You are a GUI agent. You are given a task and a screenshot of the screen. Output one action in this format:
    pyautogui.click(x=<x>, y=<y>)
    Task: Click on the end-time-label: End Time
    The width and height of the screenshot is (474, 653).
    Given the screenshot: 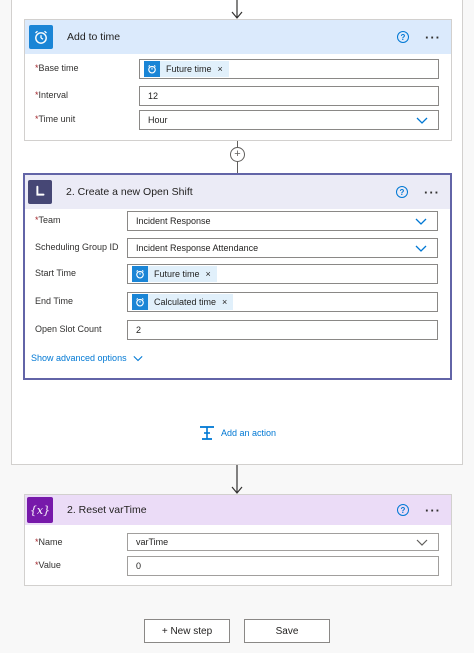 What is the action you would take?
    pyautogui.click(x=54, y=301)
    